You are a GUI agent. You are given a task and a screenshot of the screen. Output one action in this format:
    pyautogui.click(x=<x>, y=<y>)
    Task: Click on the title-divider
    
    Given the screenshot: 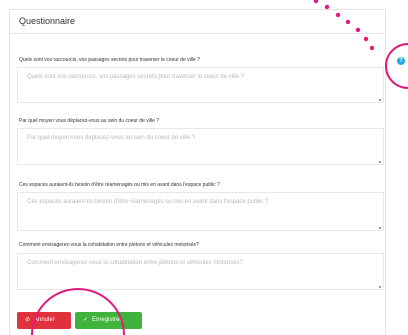 What is the action you would take?
    pyautogui.click(x=197, y=33)
    